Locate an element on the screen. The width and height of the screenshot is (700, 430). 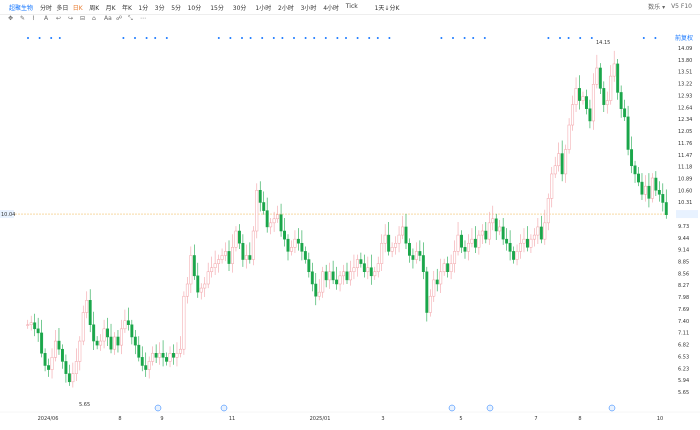
y-tick-label: 8.56 is located at coordinates (683, 274).